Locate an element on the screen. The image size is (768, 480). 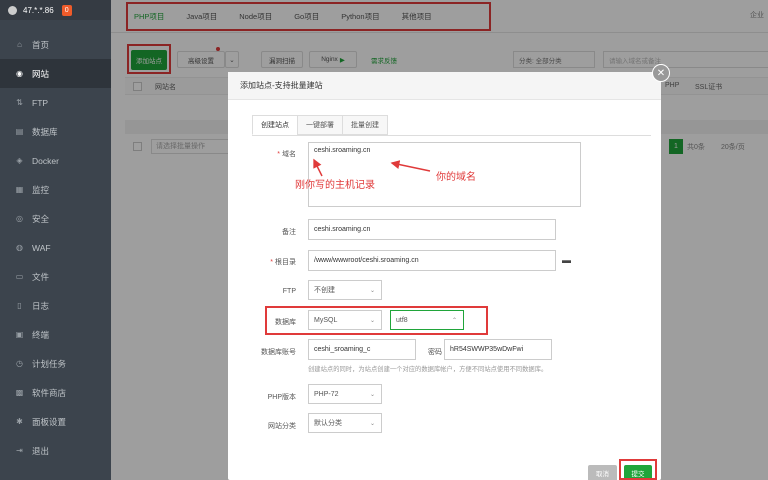
database-type-select: MySQL ⌄ is located at coordinates (345, 320).